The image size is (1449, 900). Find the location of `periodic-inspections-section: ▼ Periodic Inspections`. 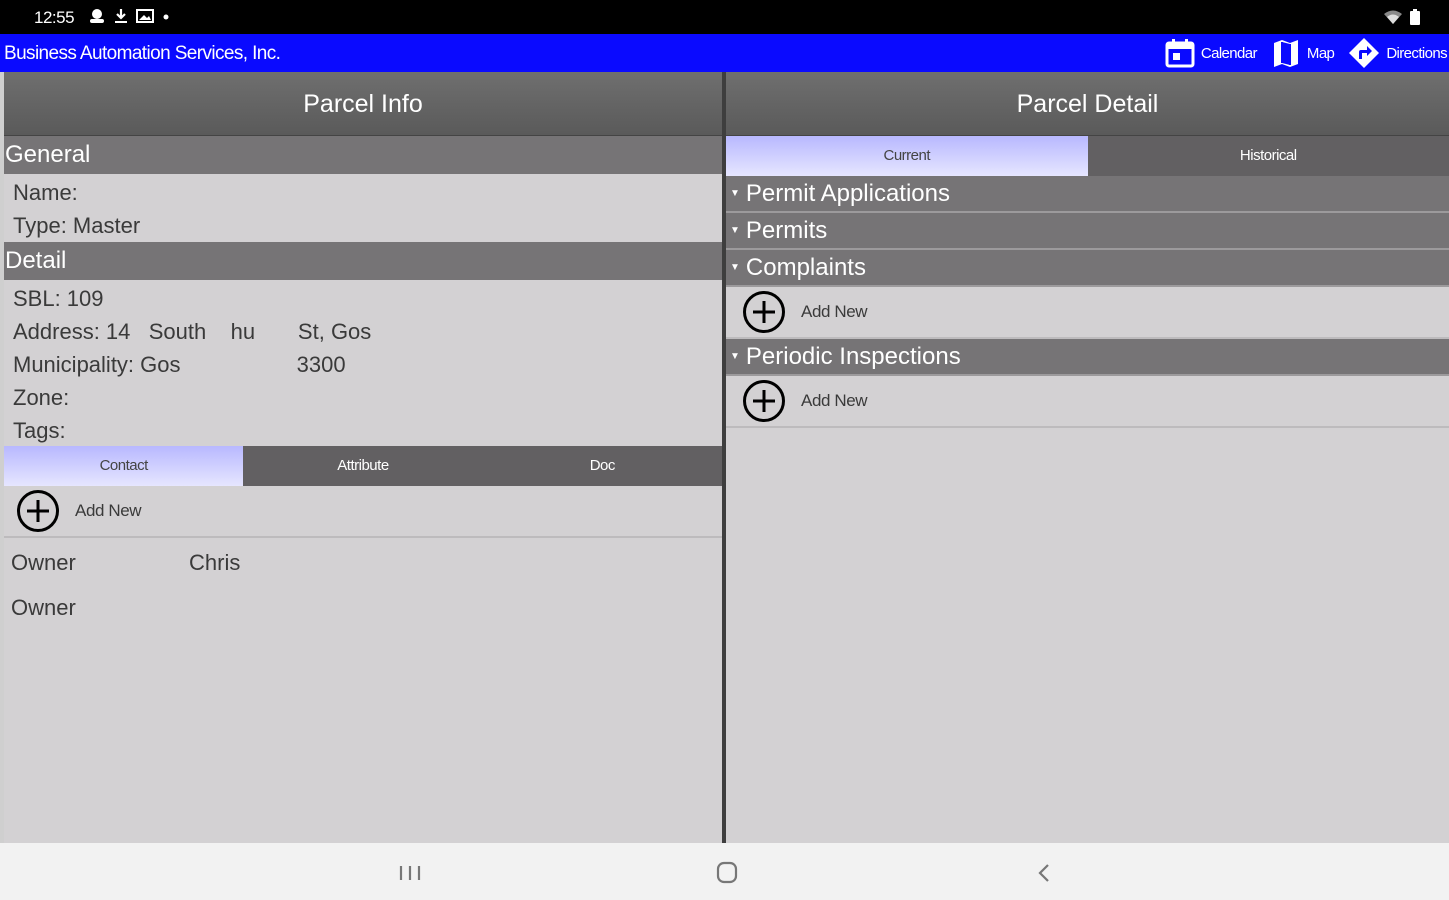

periodic-inspections-section: ▼ Periodic Inspections is located at coordinates (1087, 357).